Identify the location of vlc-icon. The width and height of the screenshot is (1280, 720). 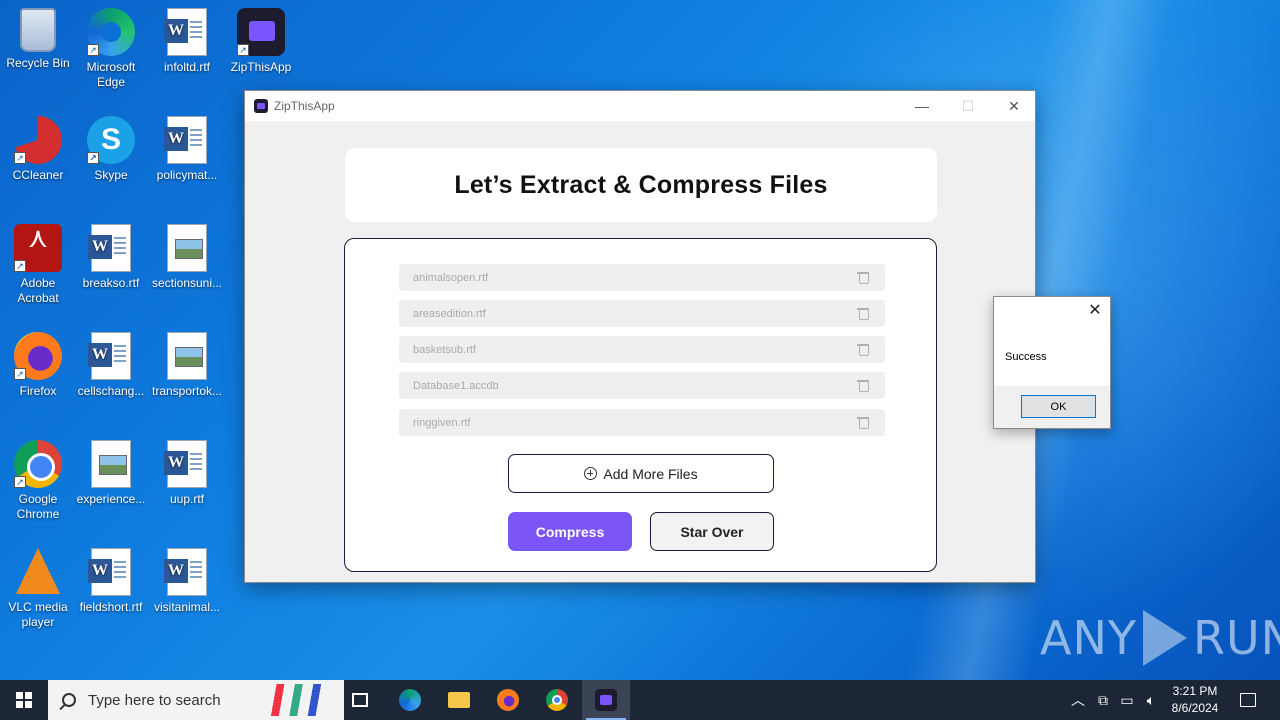
(38, 571).